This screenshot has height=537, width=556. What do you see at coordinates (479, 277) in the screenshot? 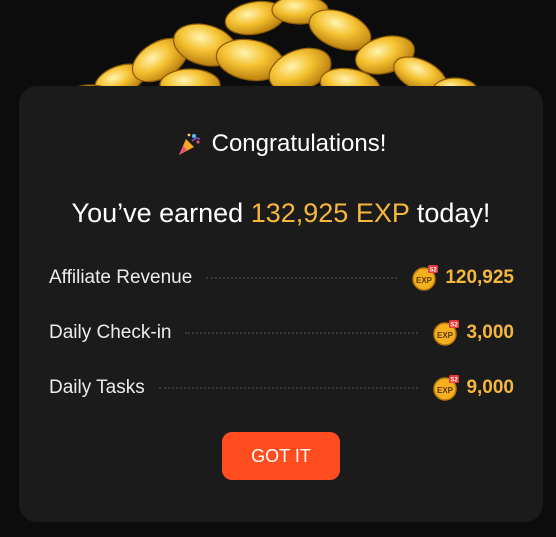
I see `reward-row-value: 120,925` at bounding box center [479, 277].